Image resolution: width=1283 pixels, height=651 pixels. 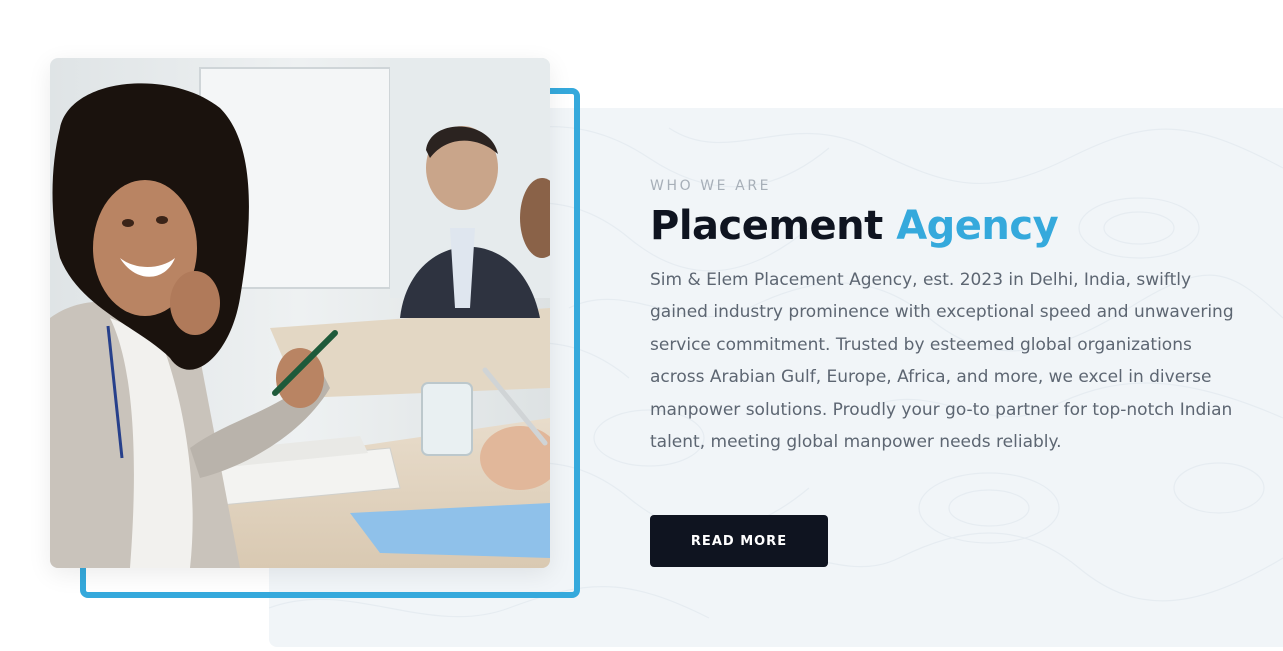 I want to click on section-title: Placement Agency, so click(x=940, y=226).